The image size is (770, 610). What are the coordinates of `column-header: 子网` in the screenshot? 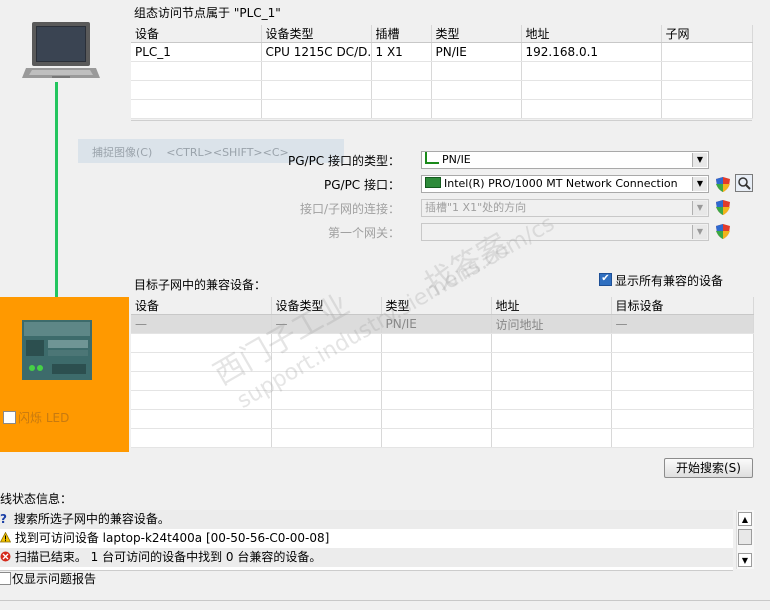 It's located at (707, 34).